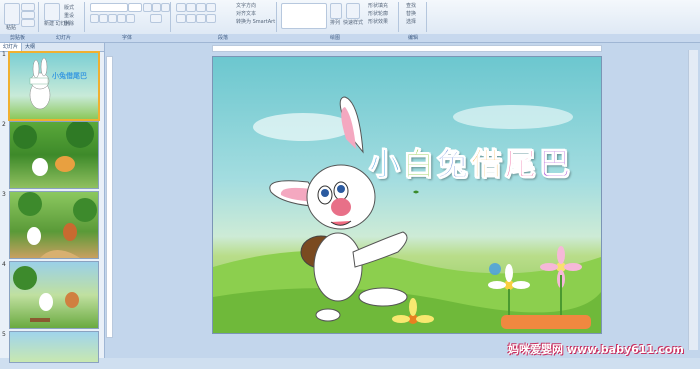 The width and height of the screenshot is (700, 369). What do you see at coordinates (109, 7) in the screenshot?
I see `font-name-select` at bounding box center [109, 7].